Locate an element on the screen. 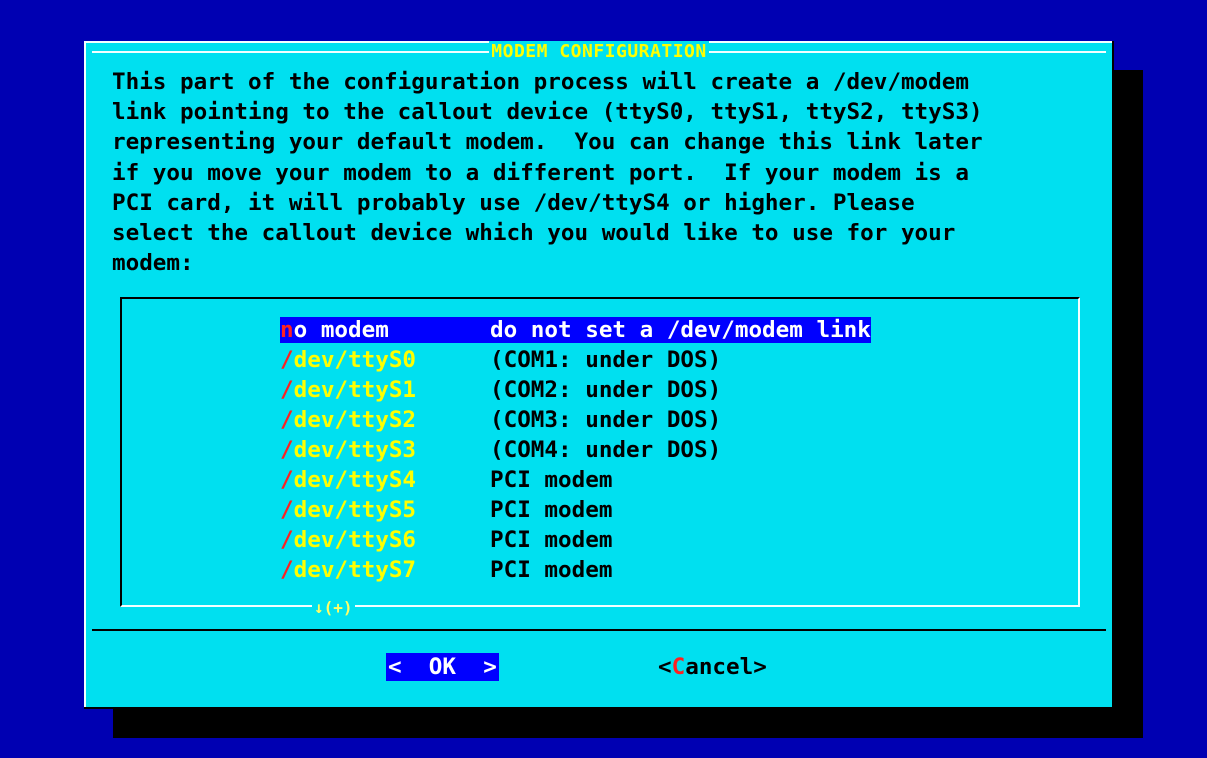 The width and height of the screenshot is (1207, 758). list-item-tag: no modem is located at coordinates (385, 330).